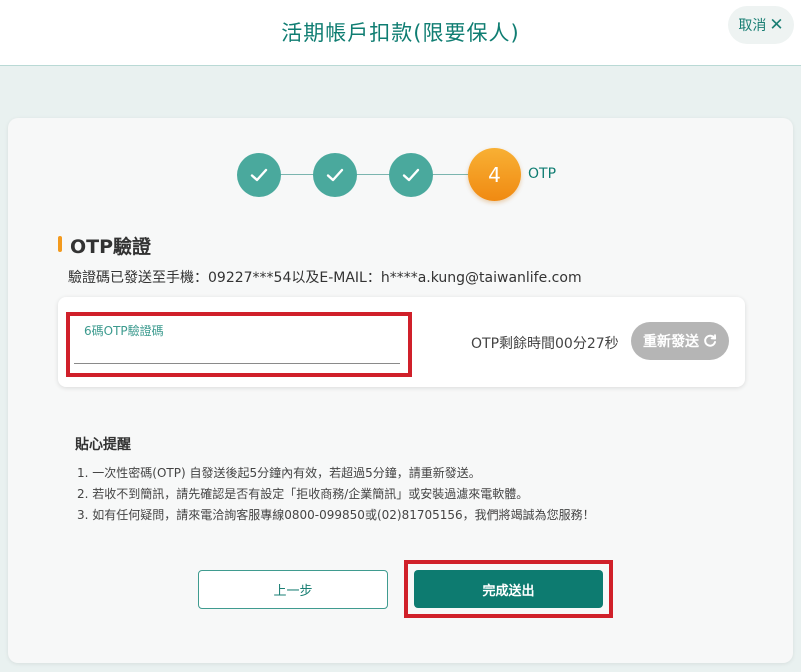 This screenshot has height=672, width=801. I want to click on step-2-done, so click(335, 175).